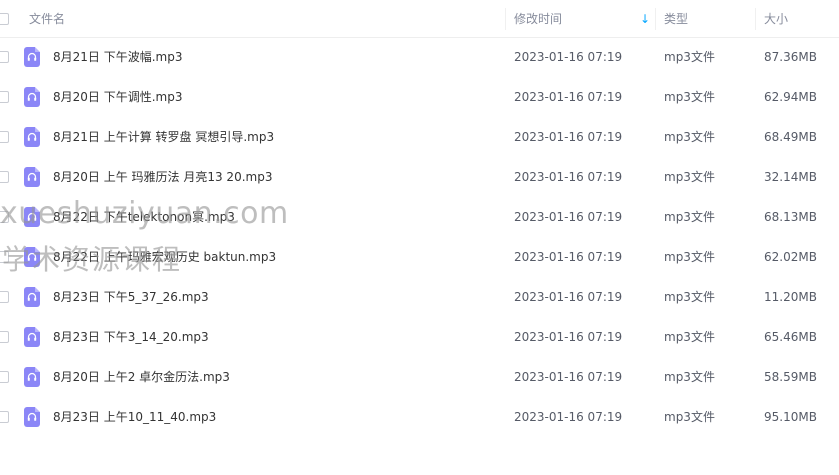 This screenshot has height=475, width=839. What do you see at coordinates (790, 417) in the screenshot?
I see `file-size: 95.10MB` at bounding box center [790, 417].